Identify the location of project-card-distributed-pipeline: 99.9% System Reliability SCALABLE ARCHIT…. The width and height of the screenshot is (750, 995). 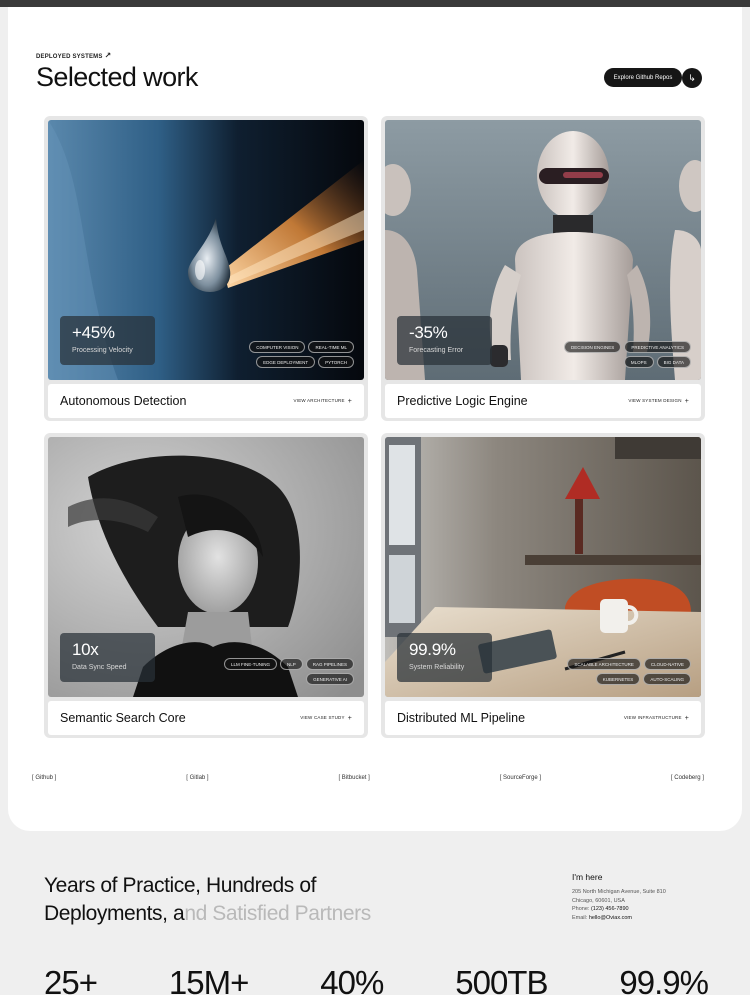
(543, 585).